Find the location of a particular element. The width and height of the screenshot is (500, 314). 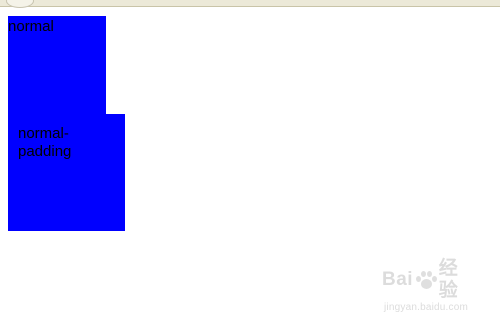

watermark-brand-left: Bai is located at coordinates (398, 279).